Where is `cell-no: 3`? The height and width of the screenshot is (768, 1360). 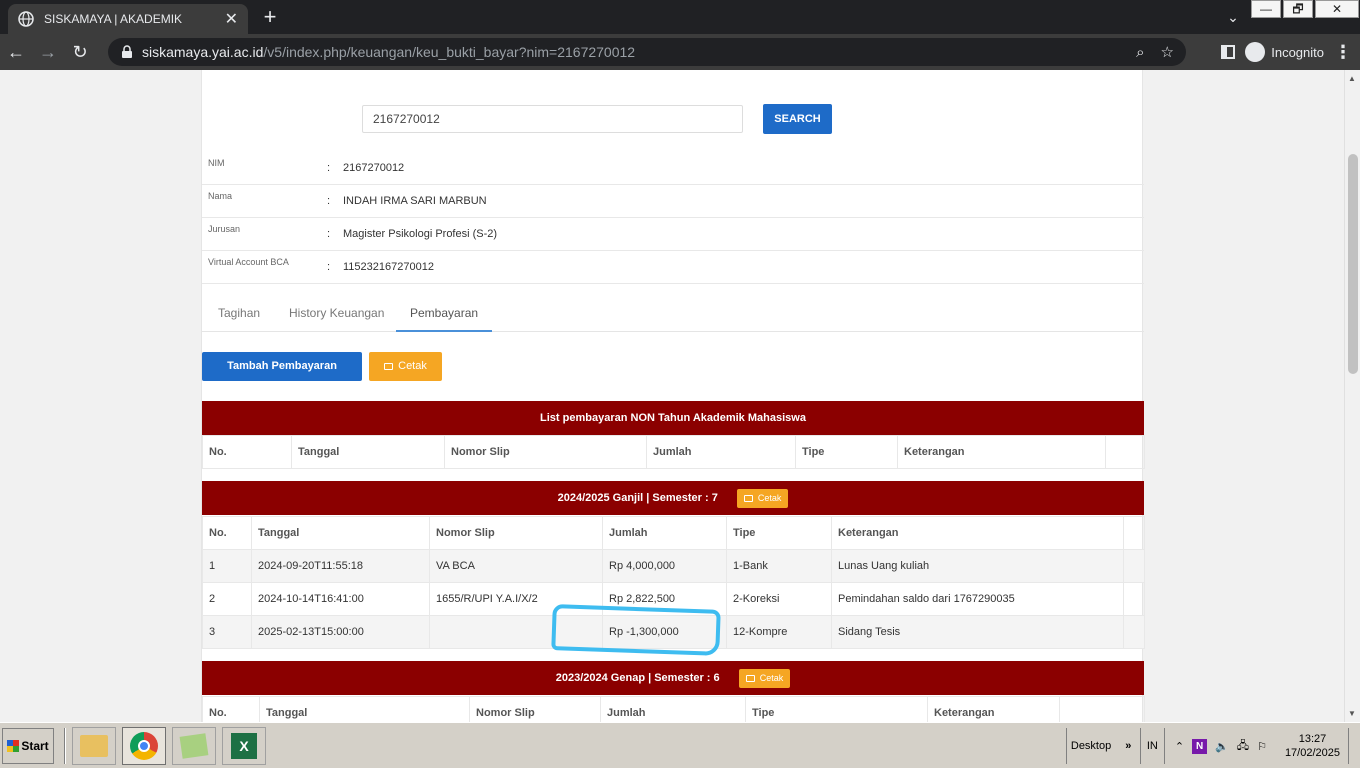
cell-no: 3 is located at coordinates (227, 632).